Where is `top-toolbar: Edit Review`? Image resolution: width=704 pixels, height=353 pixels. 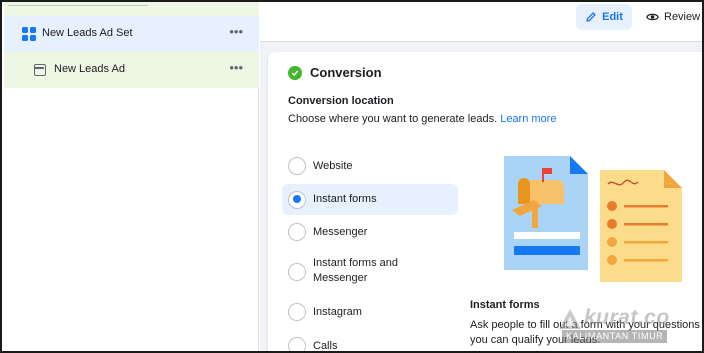
top-toolbar: Edit Review is located at coordinates (481, 22).